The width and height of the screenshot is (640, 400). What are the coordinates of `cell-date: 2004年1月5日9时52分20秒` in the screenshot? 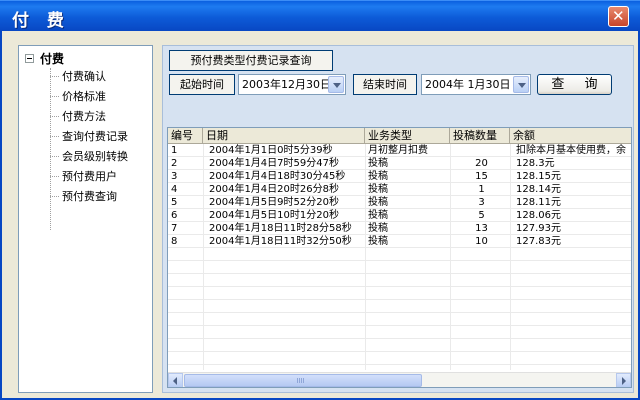 It's located at (274, 202).